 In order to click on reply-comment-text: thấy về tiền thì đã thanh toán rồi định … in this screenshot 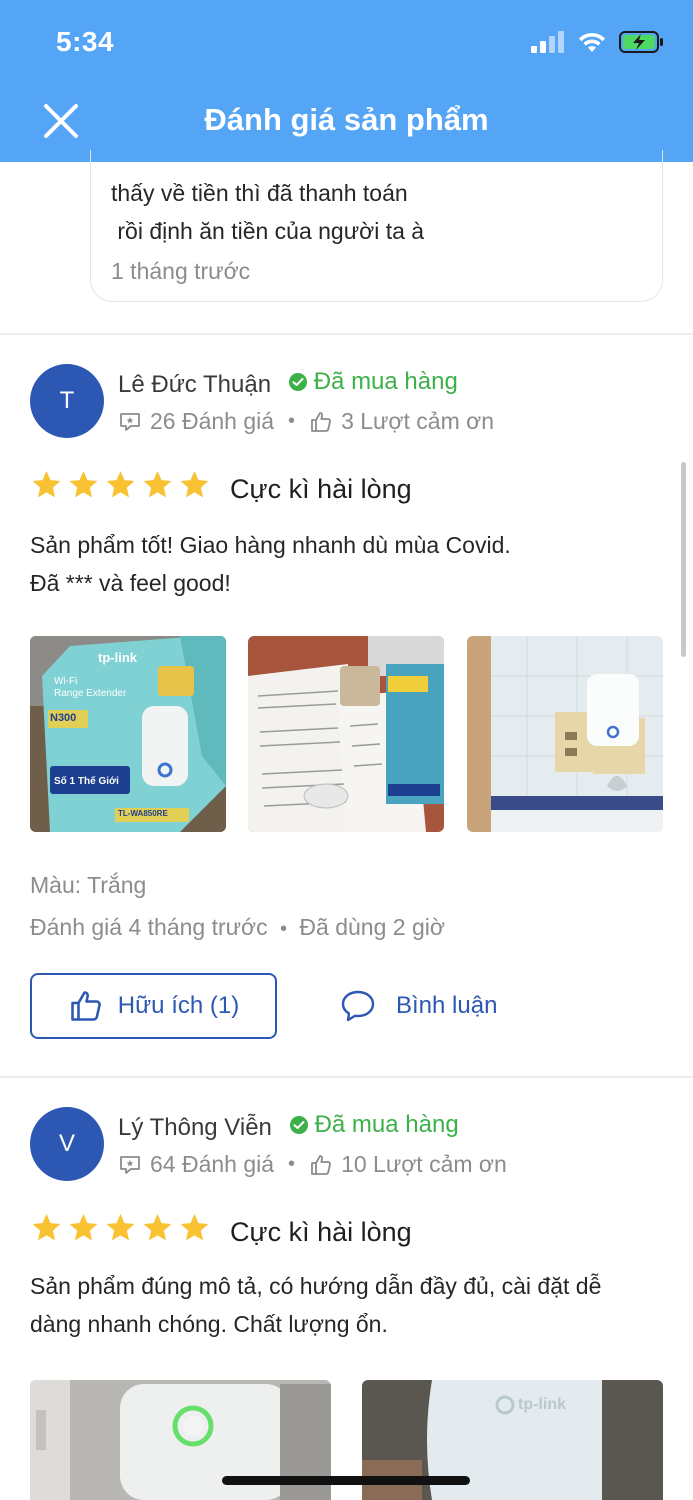, I will do `click(376, 212)`.